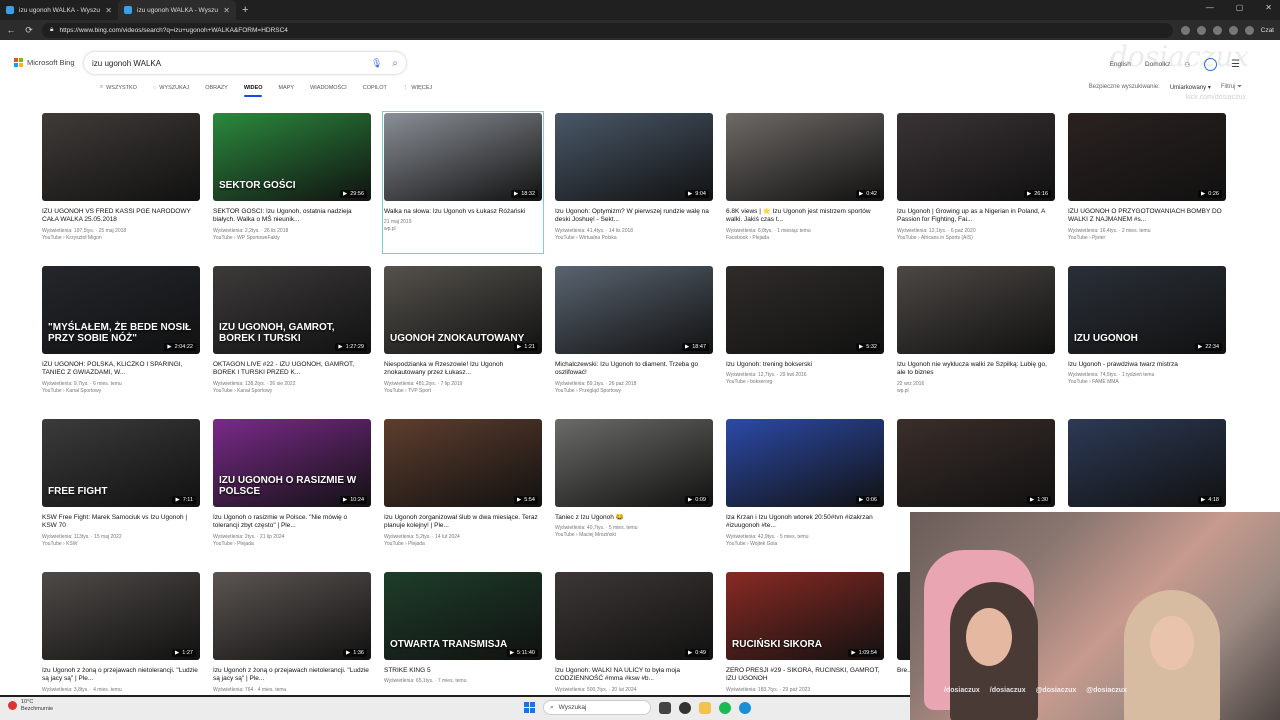 The width and height of the screenshot is (1280, 720). What do you see at coordinates (1157, 64) in the screenshot?
I see `rewards-link: Domolkz` at bounding box center [1157, 64].